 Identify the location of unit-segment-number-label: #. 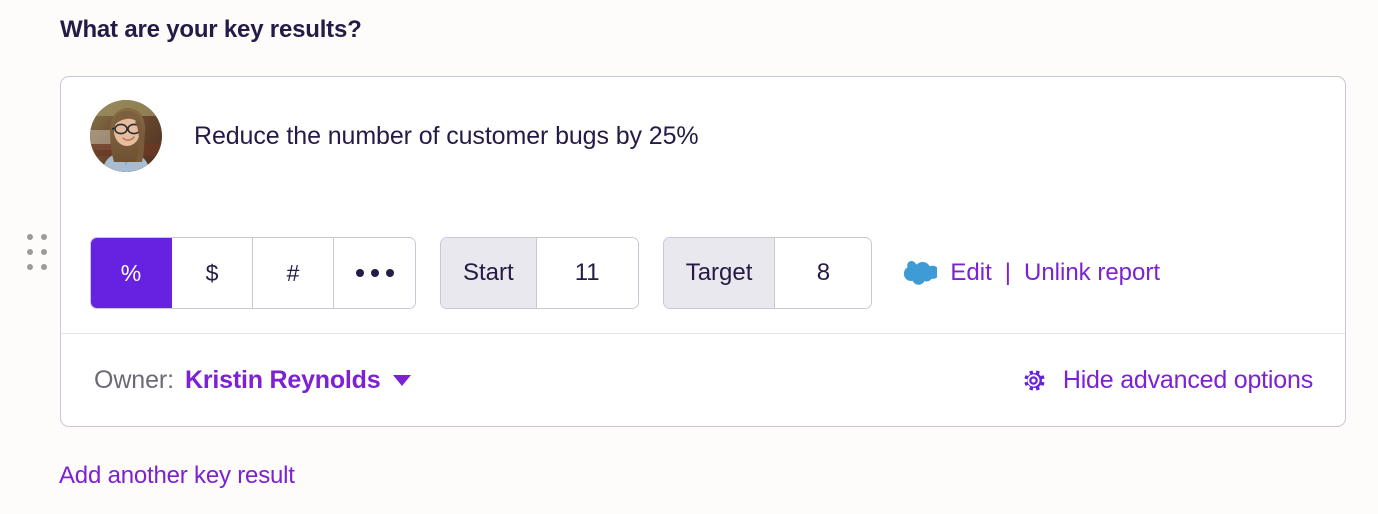
(293, 272).